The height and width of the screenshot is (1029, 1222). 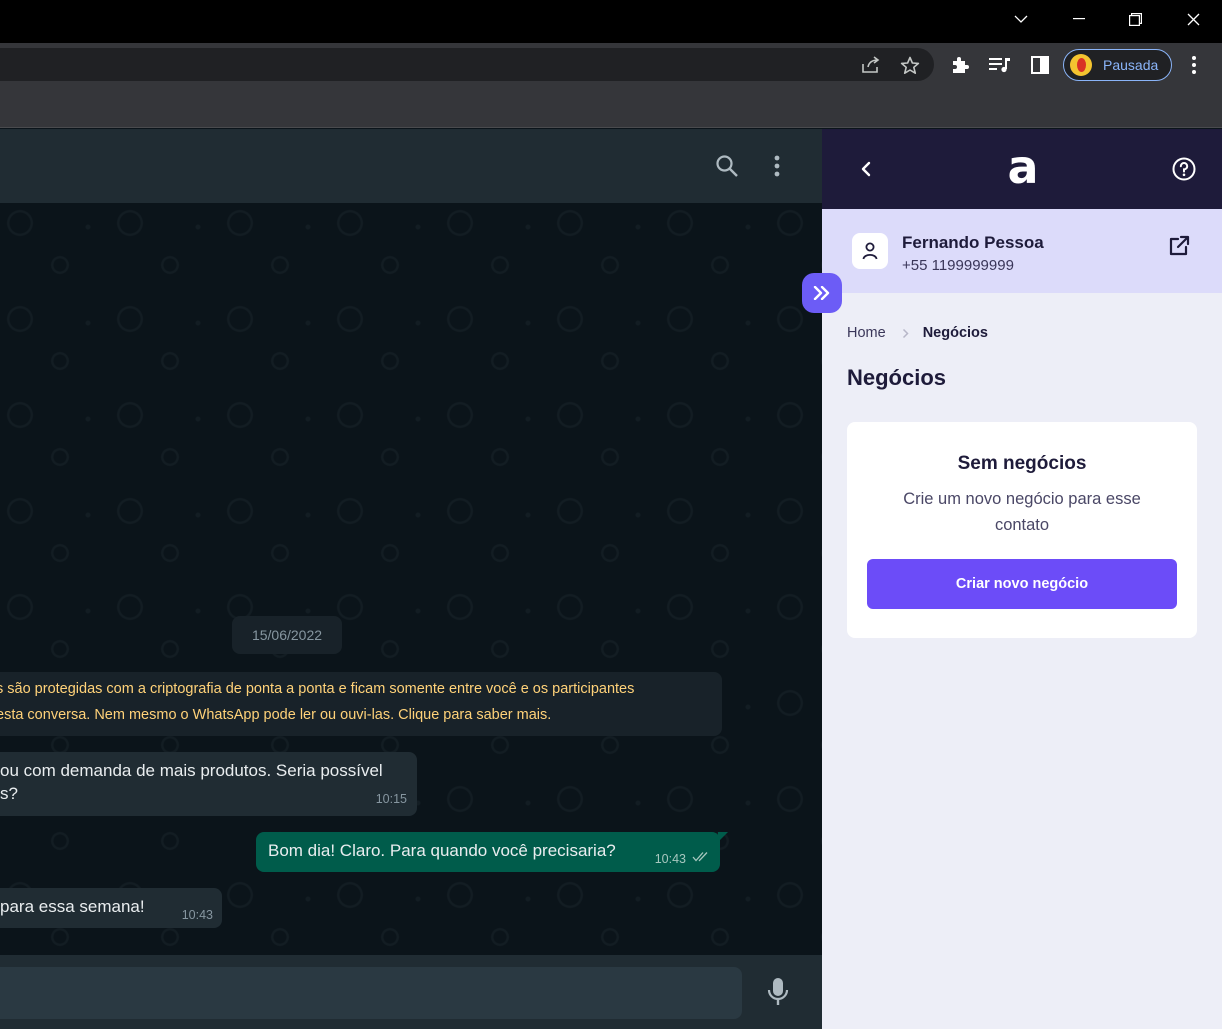 I want to click on message-incoming: para essa semana! 10:43, so click(x=111, y=908).